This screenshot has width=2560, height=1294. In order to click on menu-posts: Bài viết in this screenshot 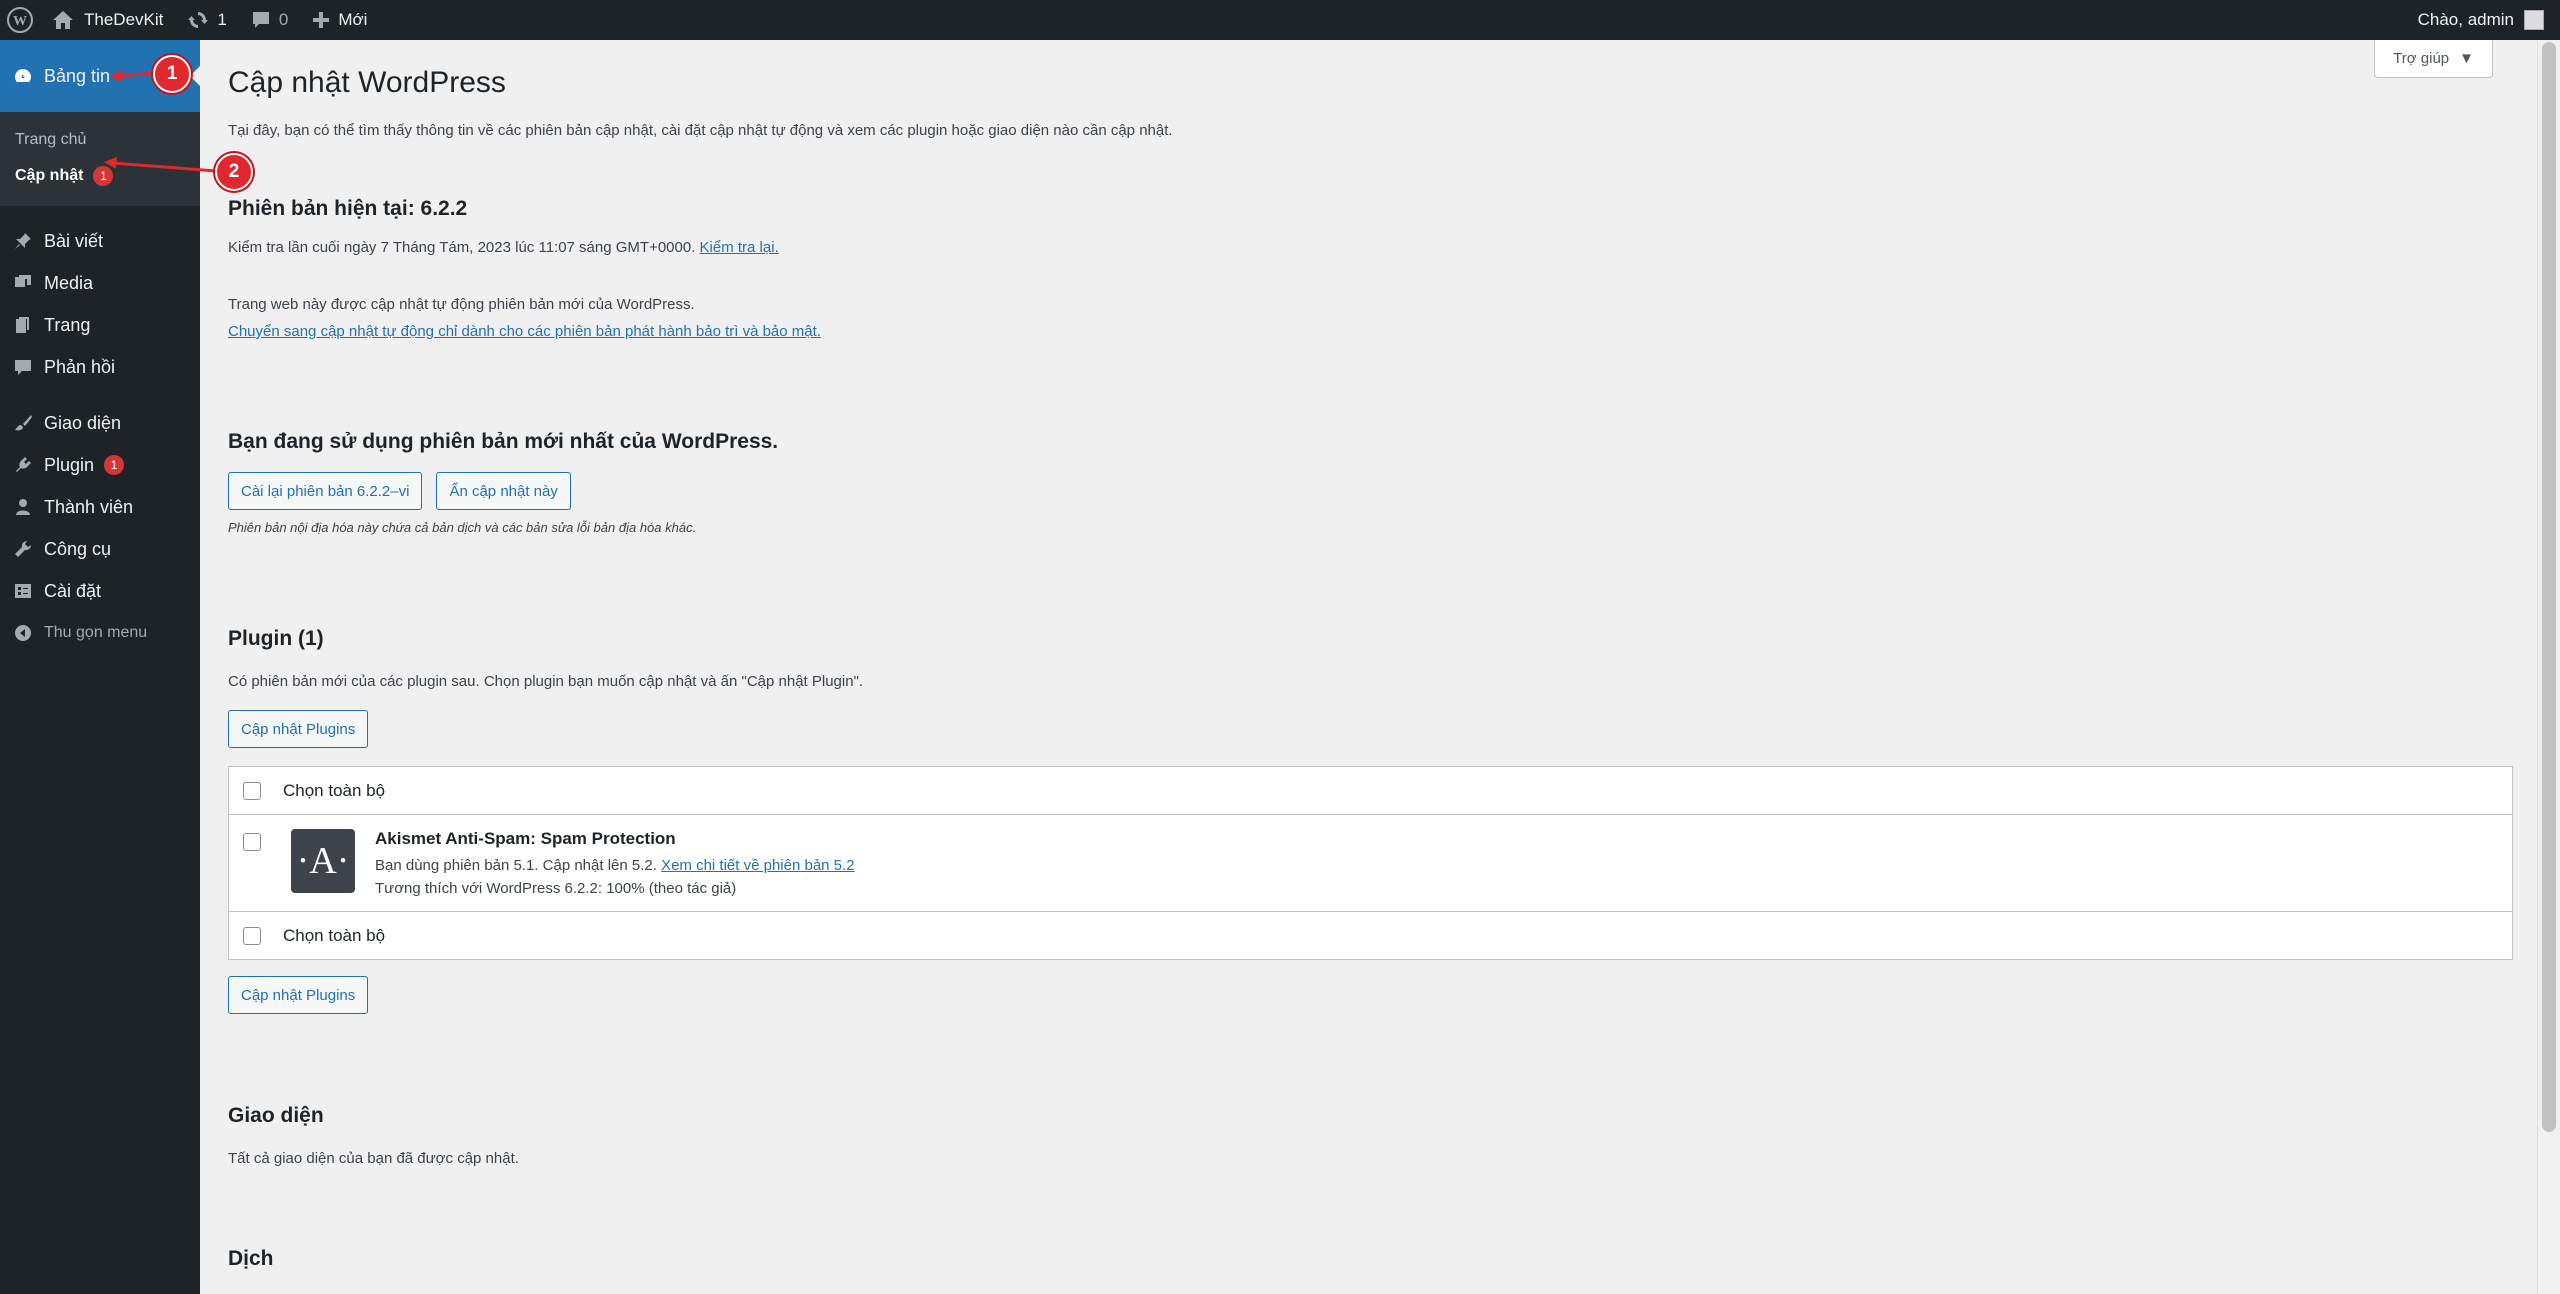, I will do `click(100, 241)`.